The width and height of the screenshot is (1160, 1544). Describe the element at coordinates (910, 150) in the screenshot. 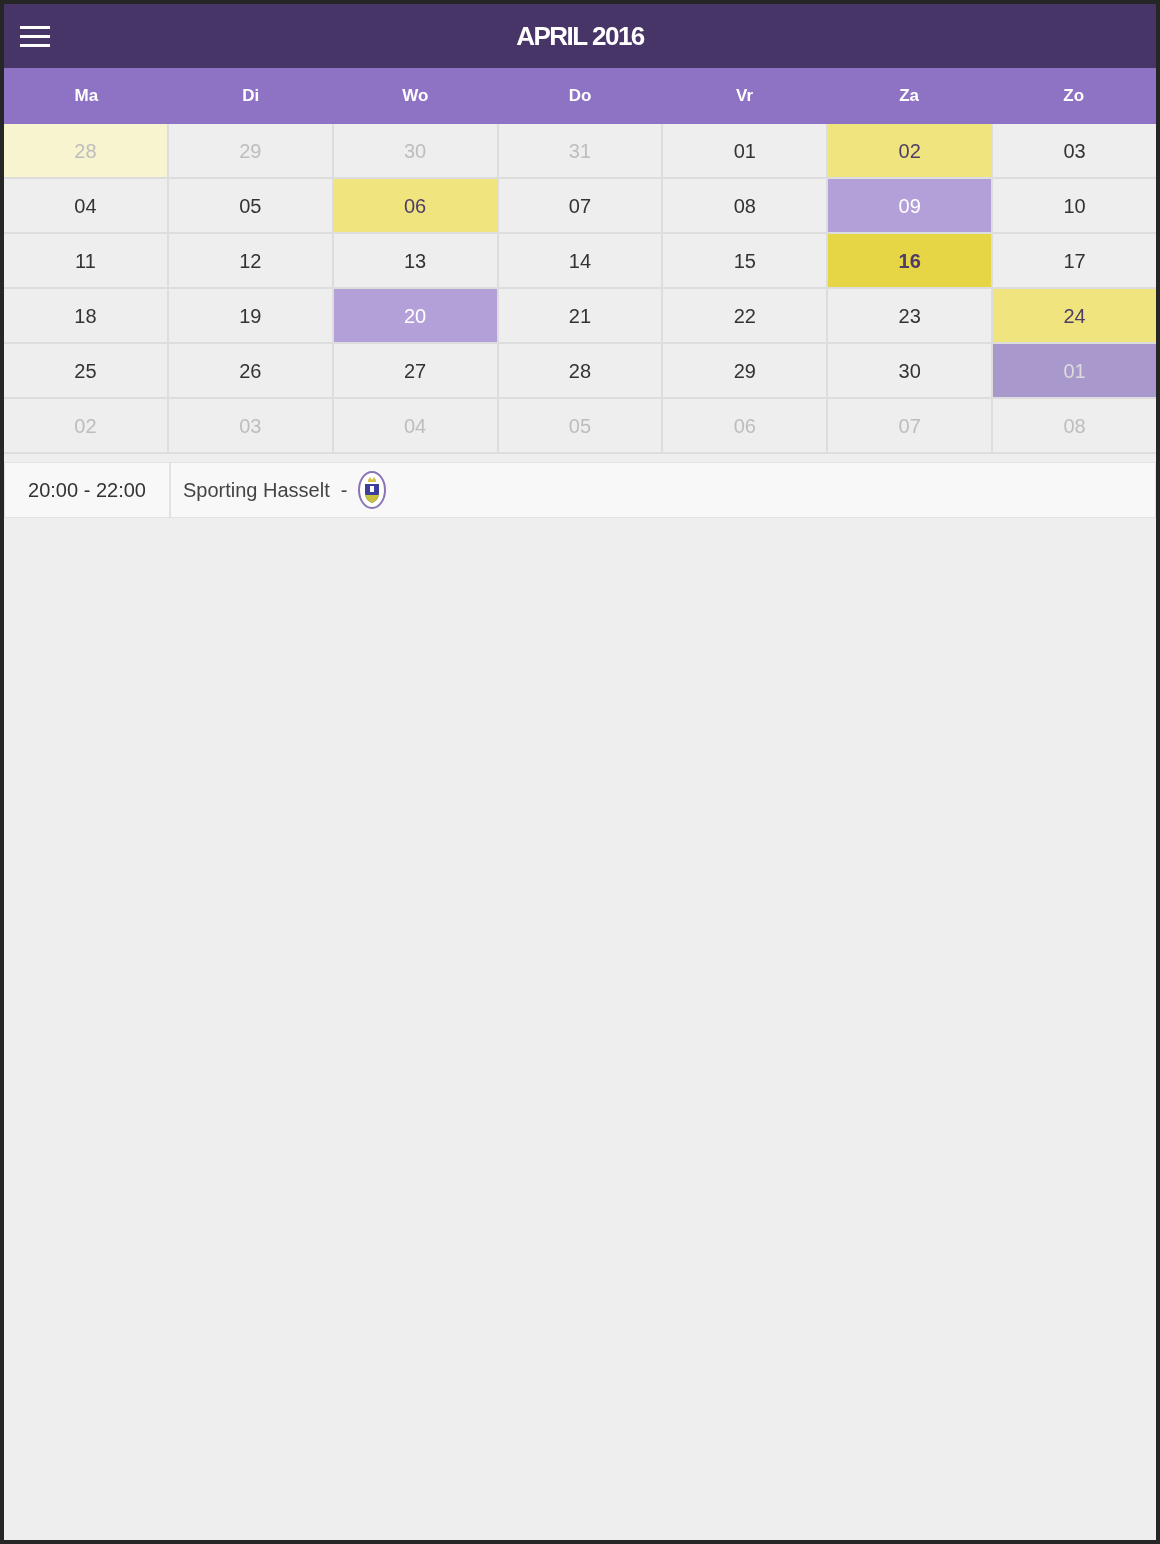

I see `day-cell: 02` at that location.